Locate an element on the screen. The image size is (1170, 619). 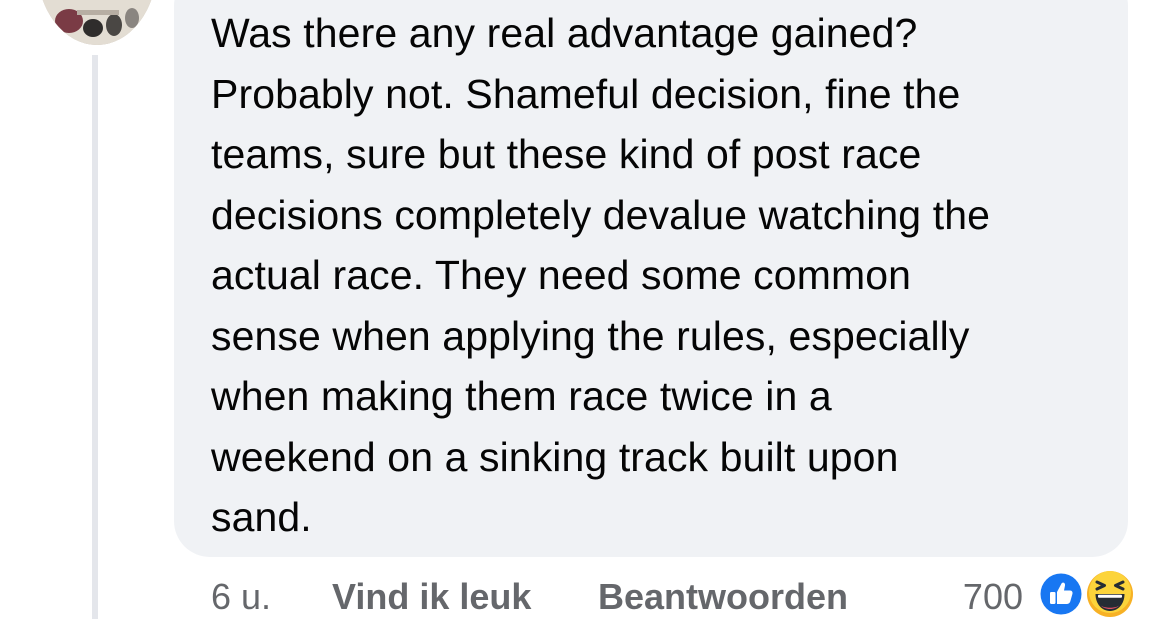
reaction-summary is located at coordinates (1087, 594).